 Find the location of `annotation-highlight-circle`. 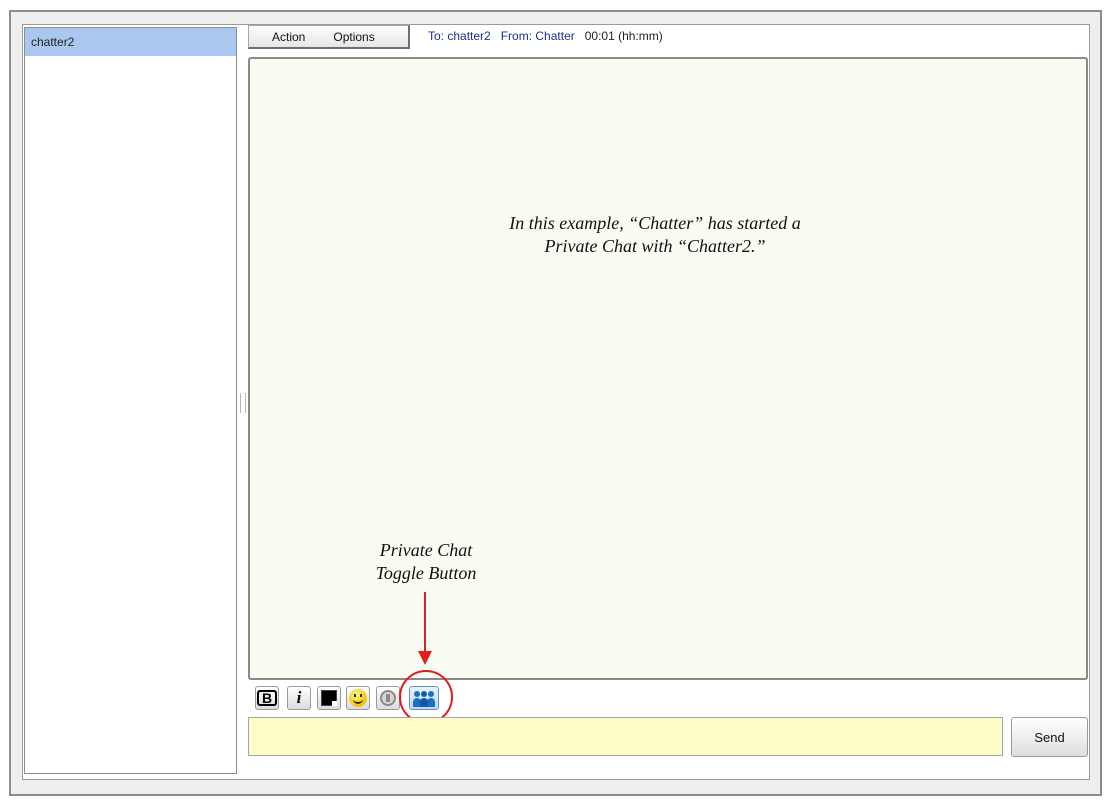

annotation-highlight-circle is located at coordinates (426, 697).